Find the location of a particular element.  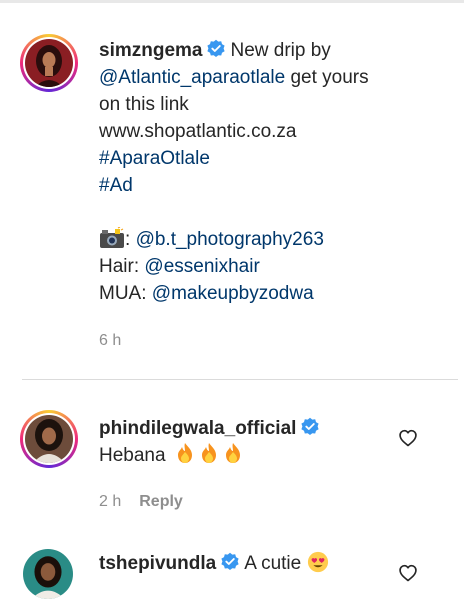

mention-brand-link: @Atlantic_aparaotlale is located at coordinates (192, 77).